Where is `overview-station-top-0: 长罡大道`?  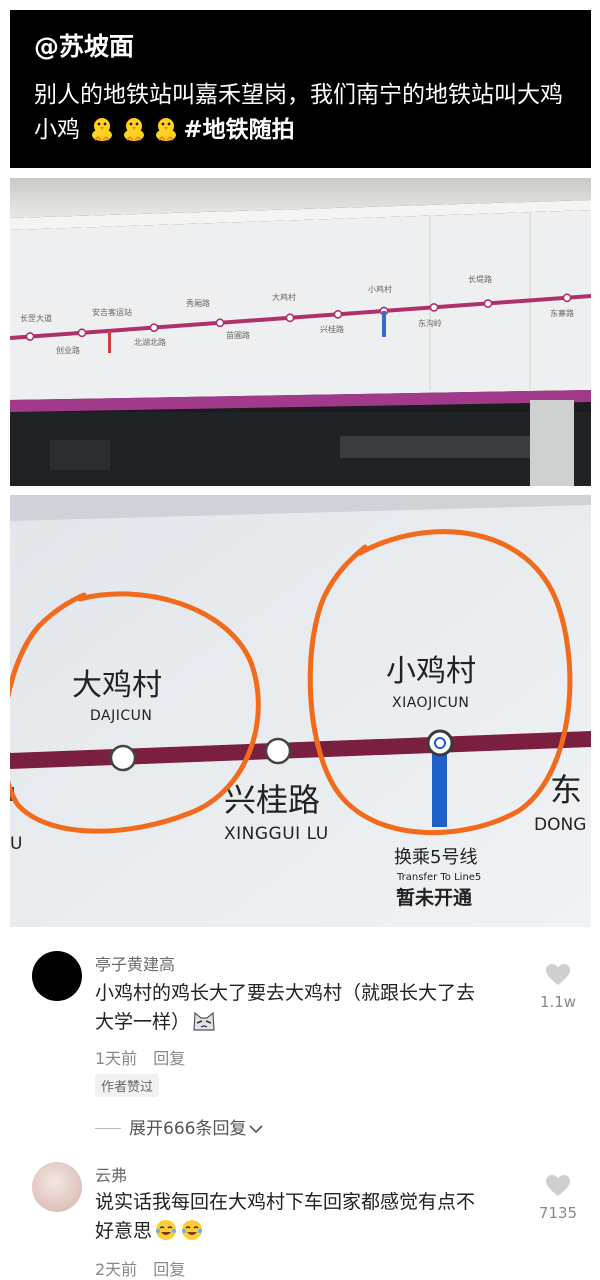
overview-station-top-0: 长罡大道 is located at coordinates (36, 318).